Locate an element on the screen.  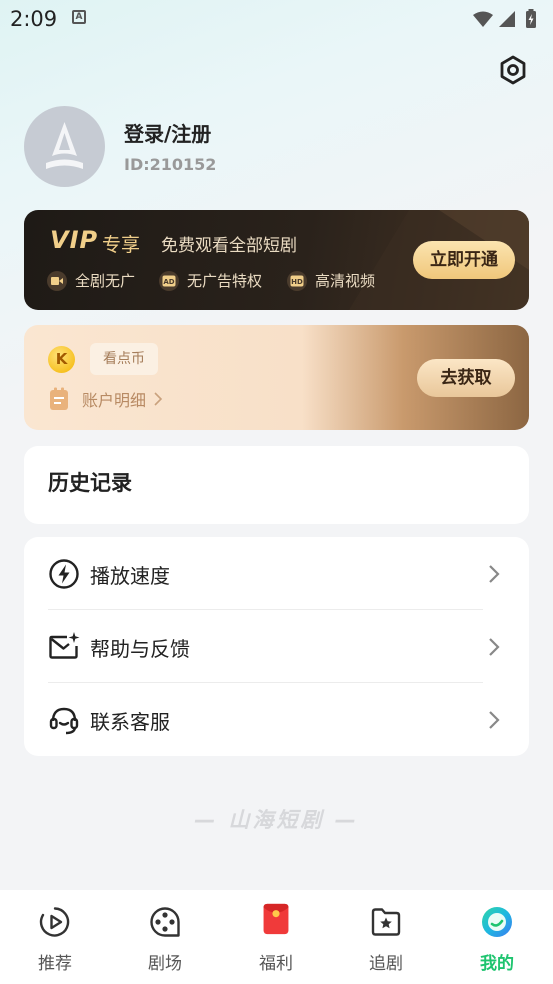
settings-hexagon-icon is located at coordinates (513, 70).